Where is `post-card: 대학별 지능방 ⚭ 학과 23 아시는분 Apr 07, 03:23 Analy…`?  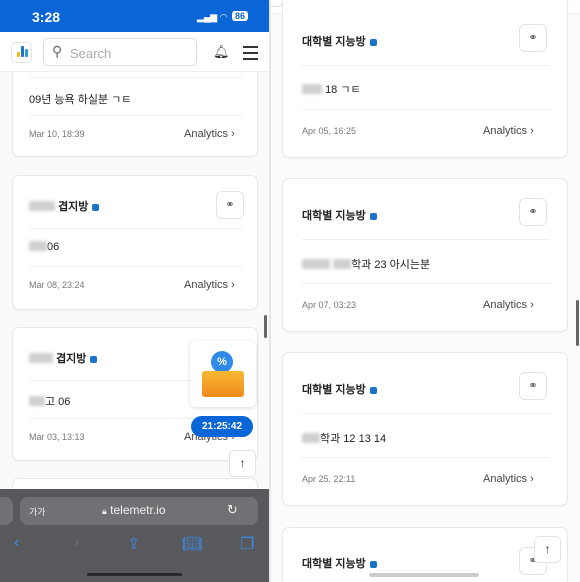 post-card: 대학별 지능방 ⚭ 학과 23 아시는분 Apr 07, 03:23 Analy… is located at coordinates (425, 255).